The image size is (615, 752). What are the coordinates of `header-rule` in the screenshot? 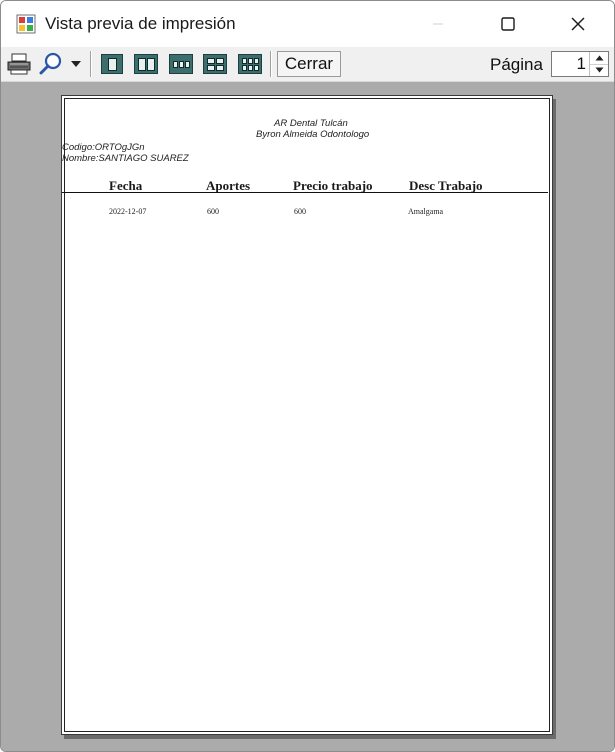 It's located at (305, 192).